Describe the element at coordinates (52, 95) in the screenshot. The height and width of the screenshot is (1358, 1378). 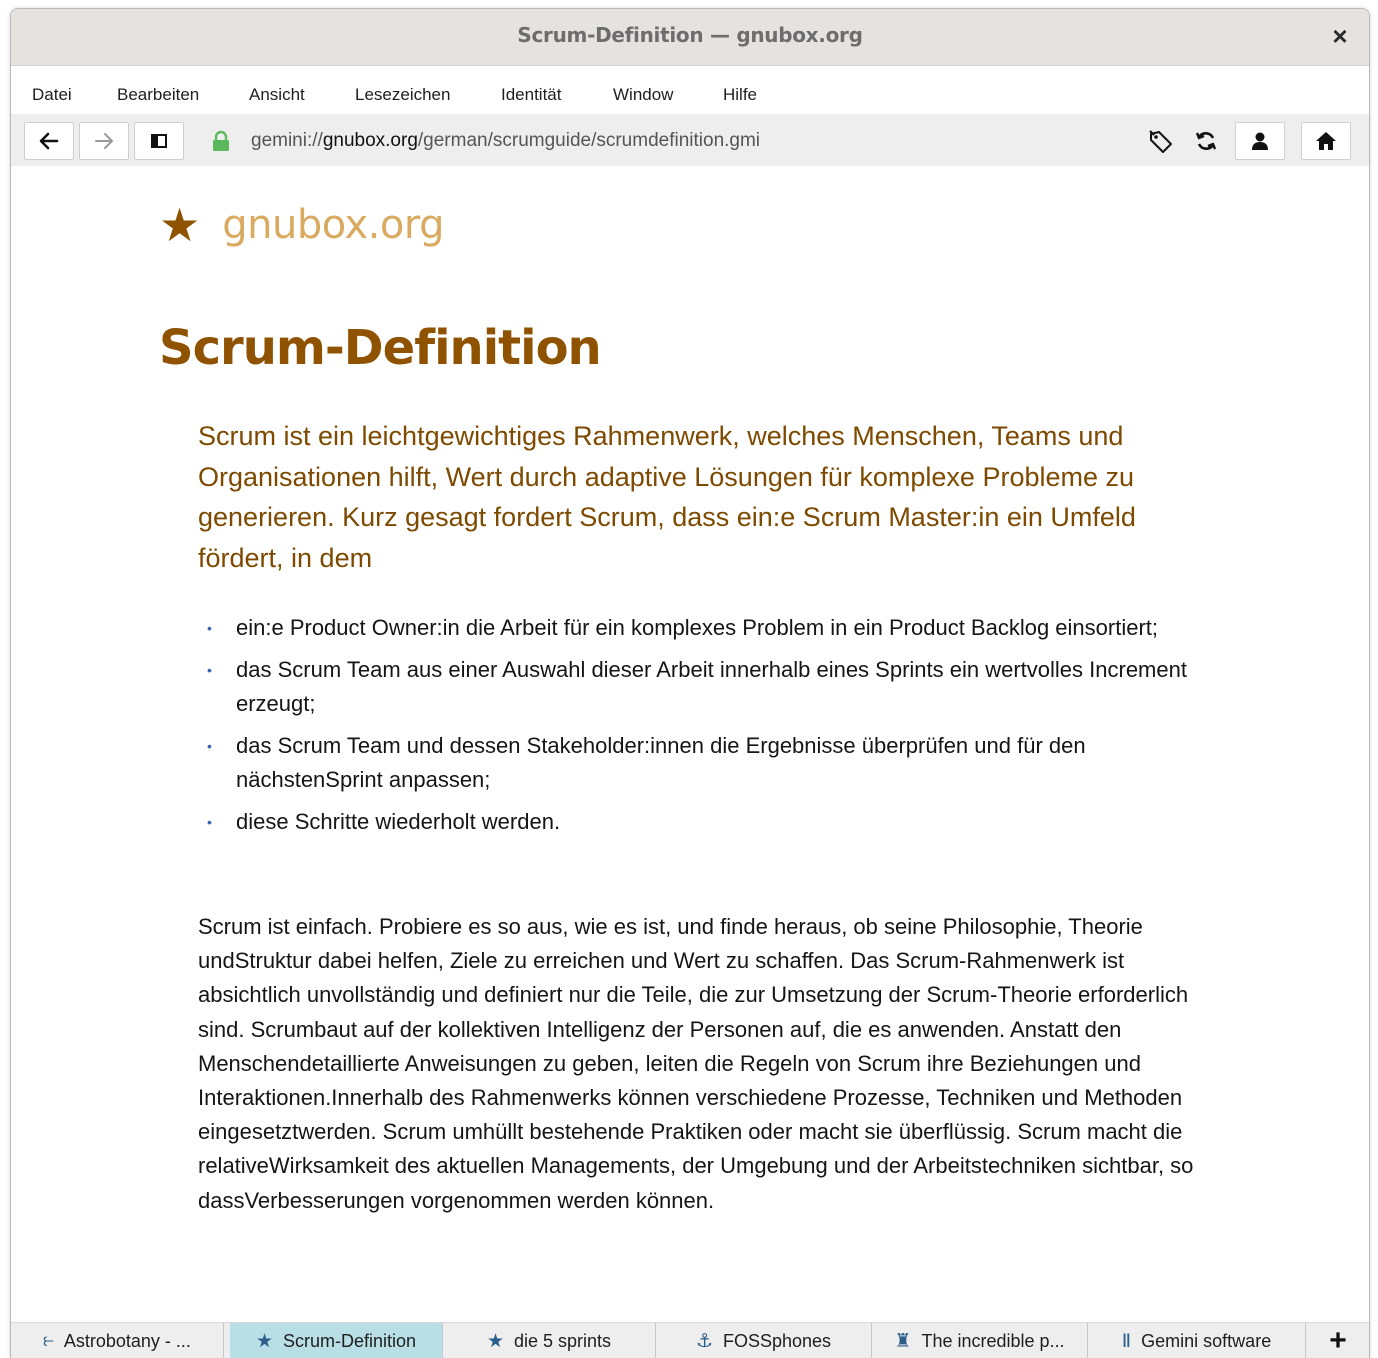
I see `menu-datei: Datei` at that location.